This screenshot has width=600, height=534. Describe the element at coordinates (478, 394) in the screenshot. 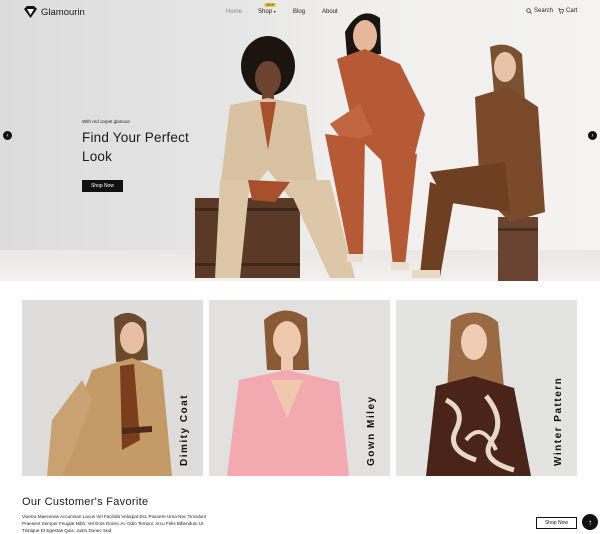

I see `winter-pattern-model-image` at that location.